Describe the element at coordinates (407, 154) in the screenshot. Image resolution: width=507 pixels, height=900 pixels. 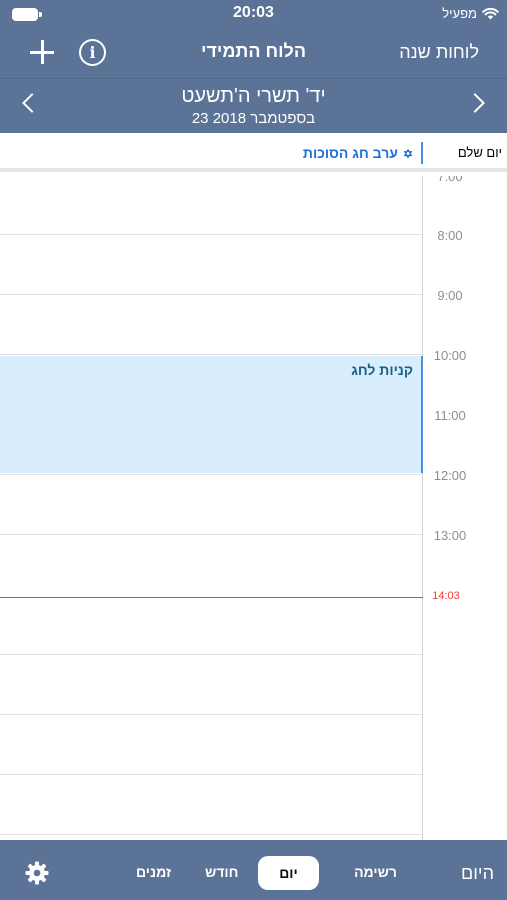
I see `star-of-david-icon: ✡` at that location.